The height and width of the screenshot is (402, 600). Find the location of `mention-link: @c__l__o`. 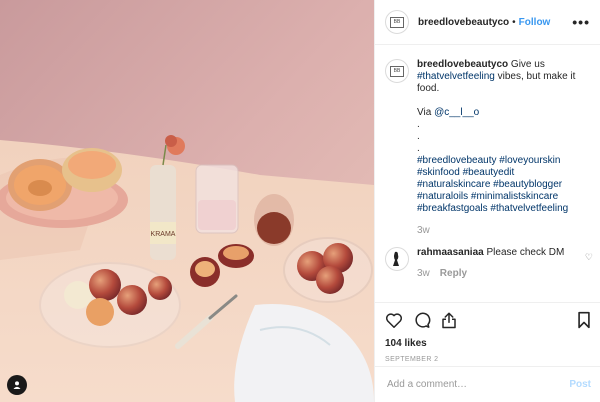

mention-link: @c__l__o is located at coordinates (456, 112).